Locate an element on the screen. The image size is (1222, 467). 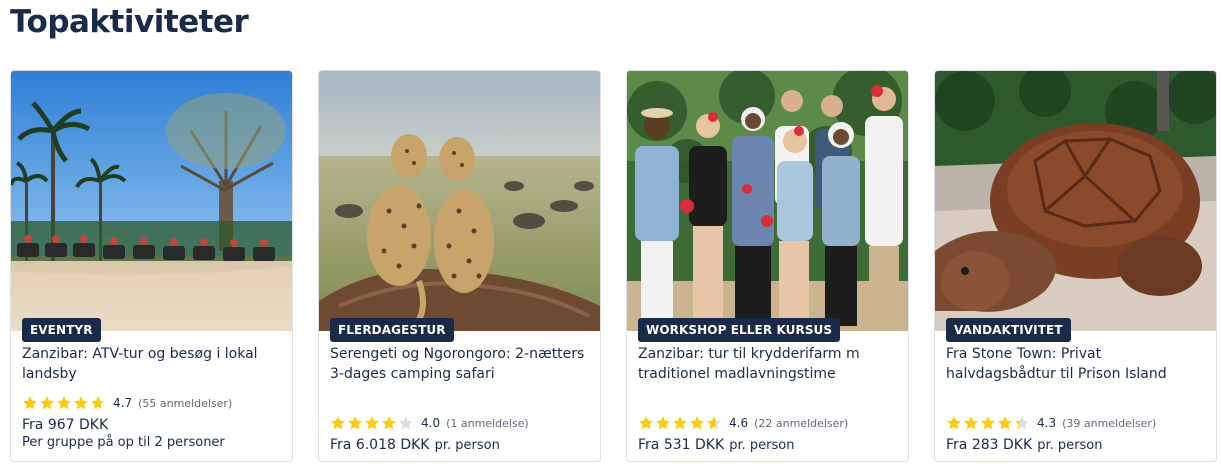
rating-value: 4.3 is located at coordinates (1047, 423).